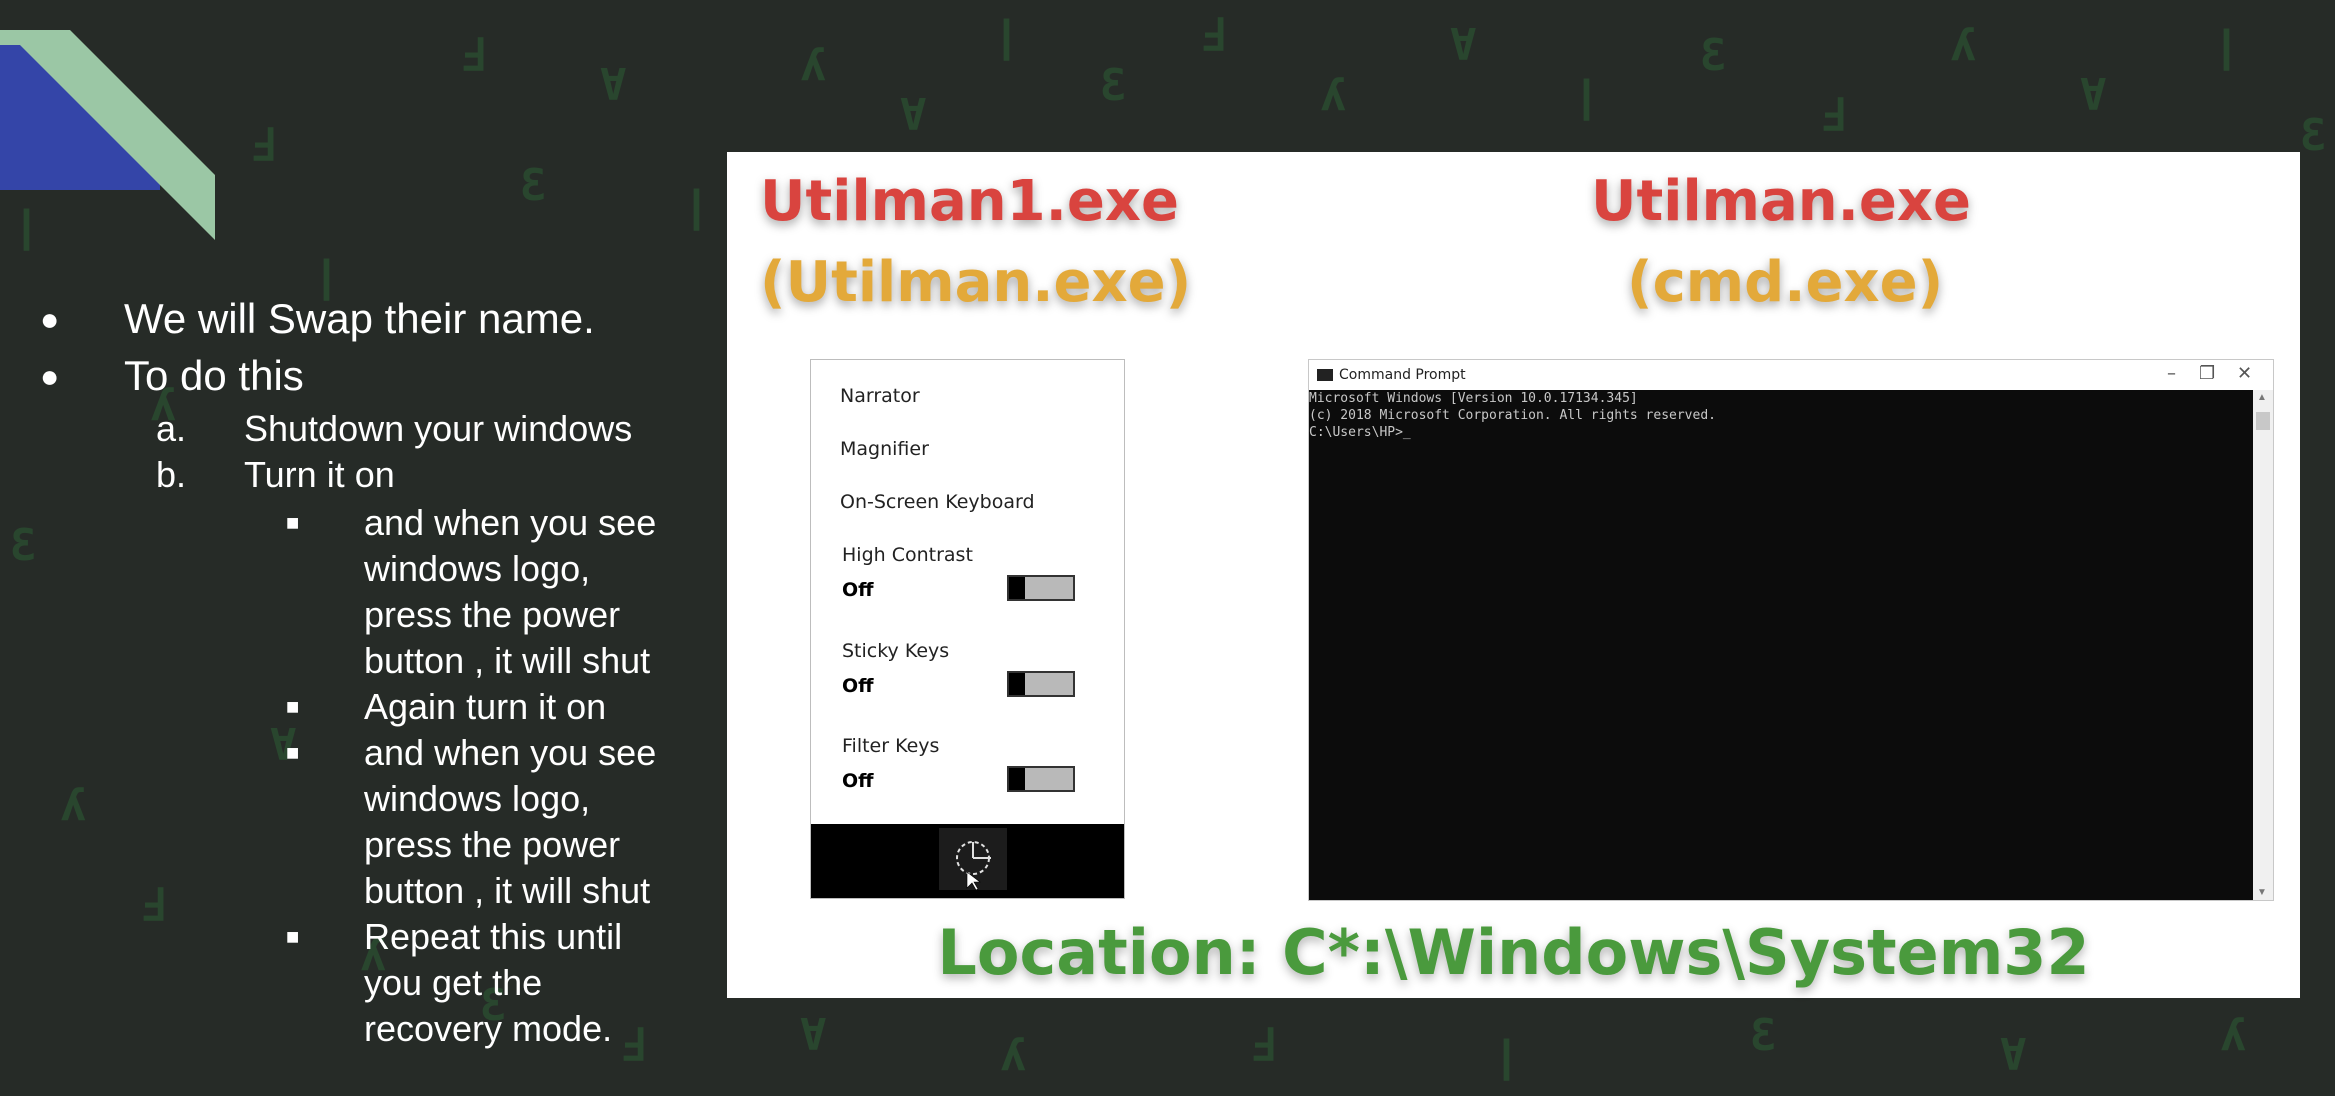 The width and height of the screenshot is (2335, 1096). Describe the element at coordinates (438, 428) in the screenshot. I see `sub-bullet-text: Shutdown your windows` at that location.